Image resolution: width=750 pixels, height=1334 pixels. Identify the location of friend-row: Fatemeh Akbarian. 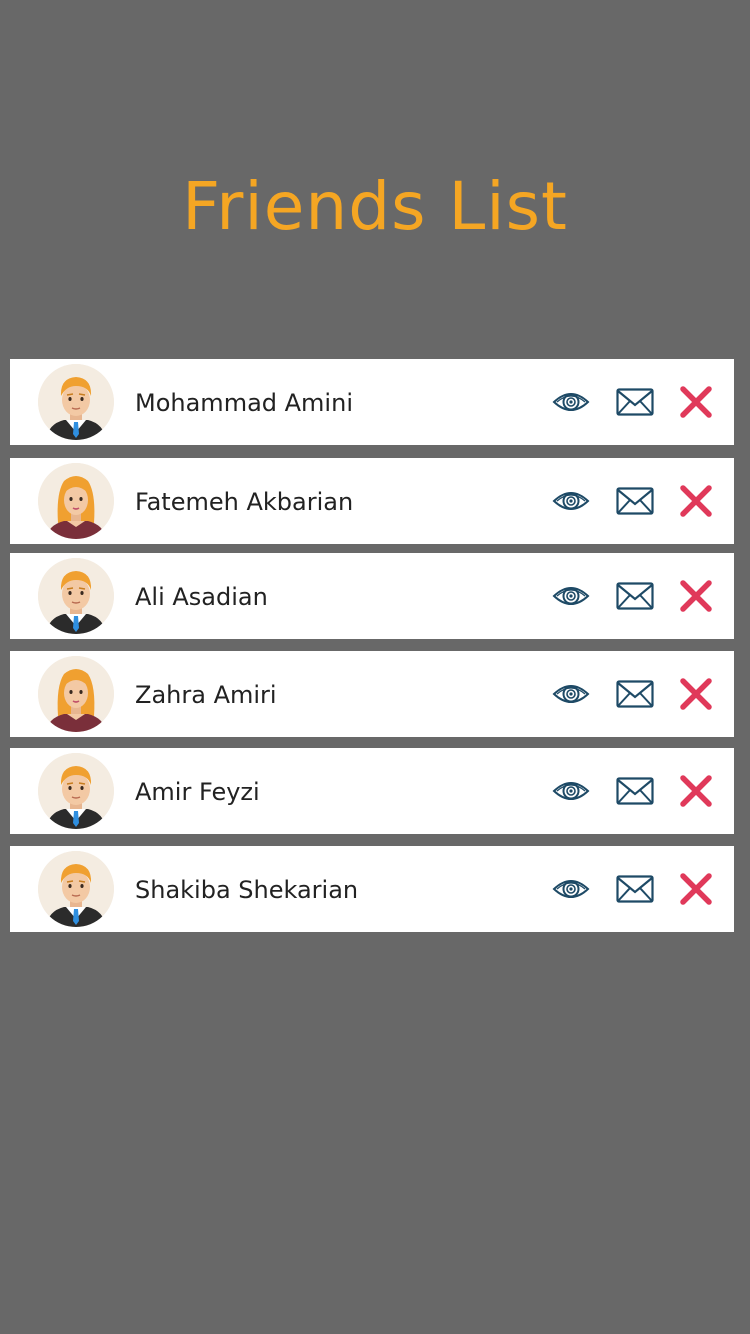
(372, 501).